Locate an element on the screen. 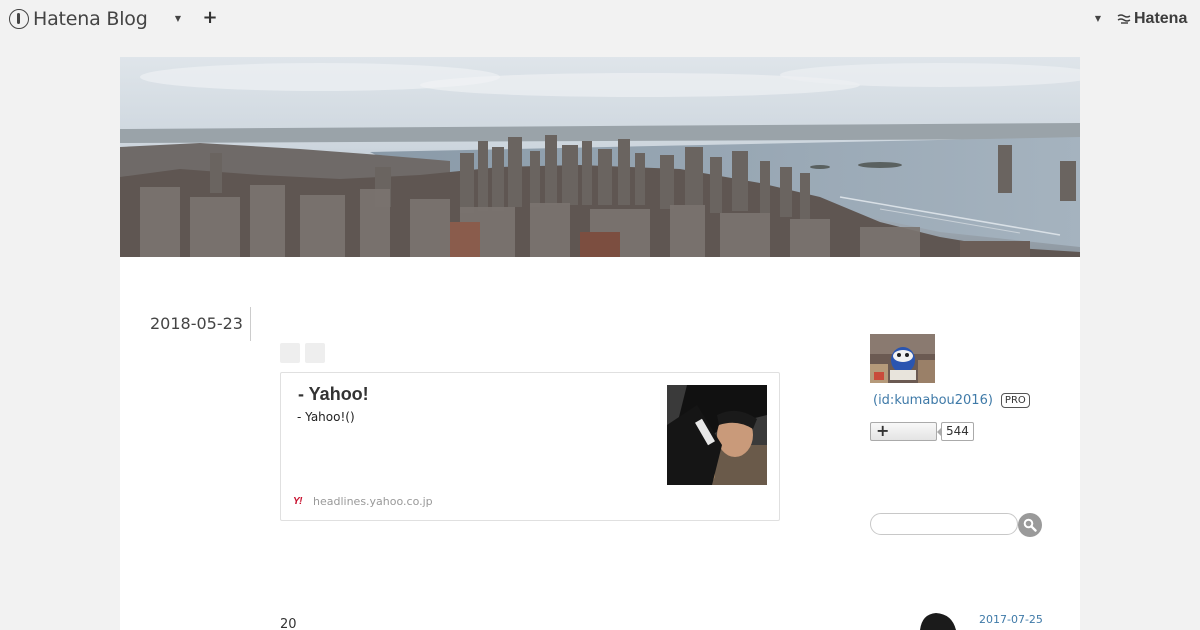 This screenshot has height=630, width=1200. search-icon is located at coordinates (1030, 525).